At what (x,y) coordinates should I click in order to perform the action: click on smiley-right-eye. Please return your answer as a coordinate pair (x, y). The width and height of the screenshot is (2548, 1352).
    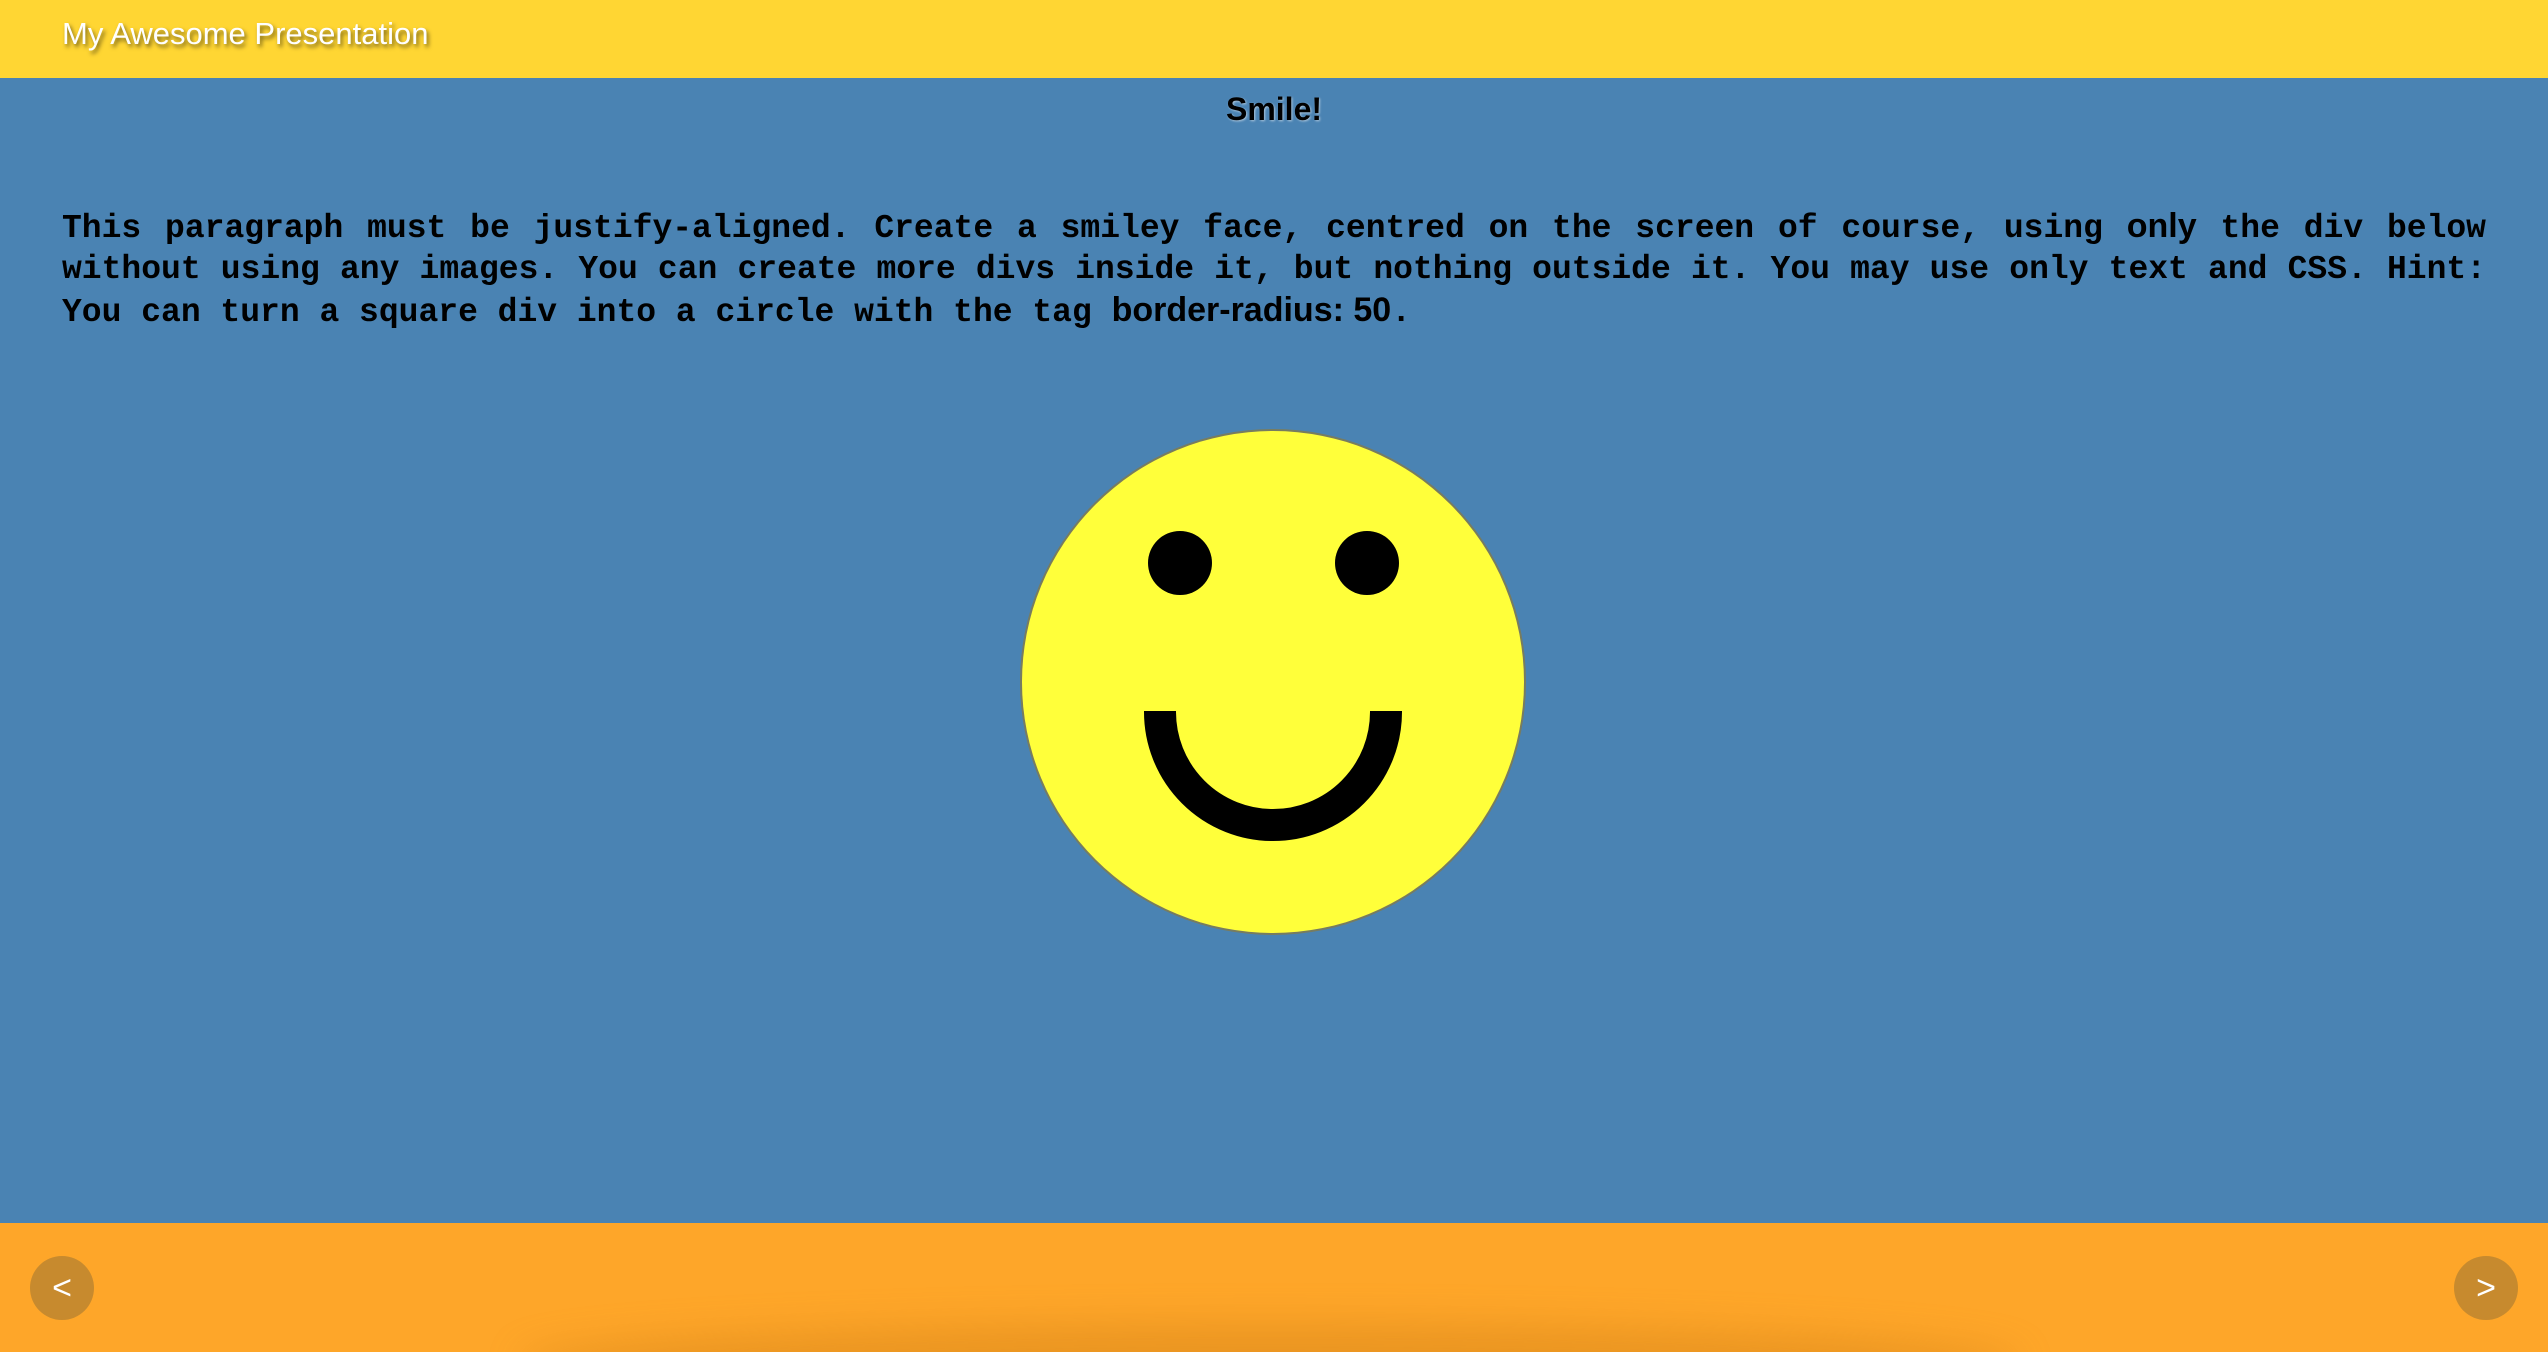
    Looking at the image, I should click on (1367, 563).